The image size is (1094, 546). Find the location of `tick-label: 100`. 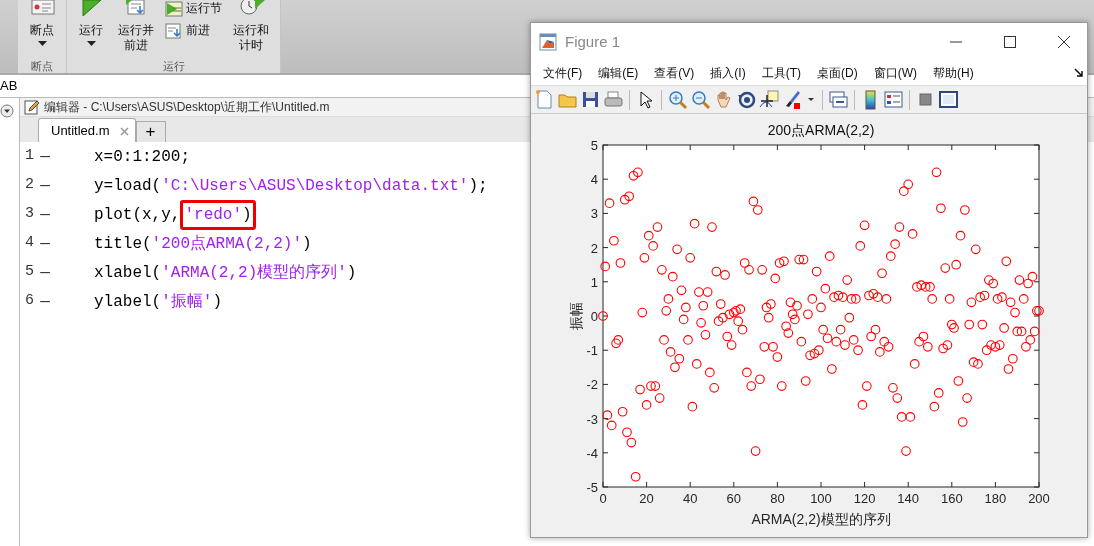

tick-label: 100 is located at coordinates (821, 498).